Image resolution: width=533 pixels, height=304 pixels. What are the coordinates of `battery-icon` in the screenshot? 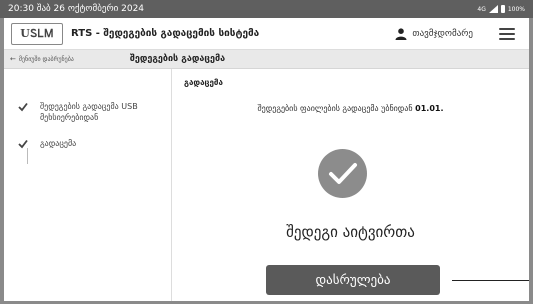 It's located at (502, 9).